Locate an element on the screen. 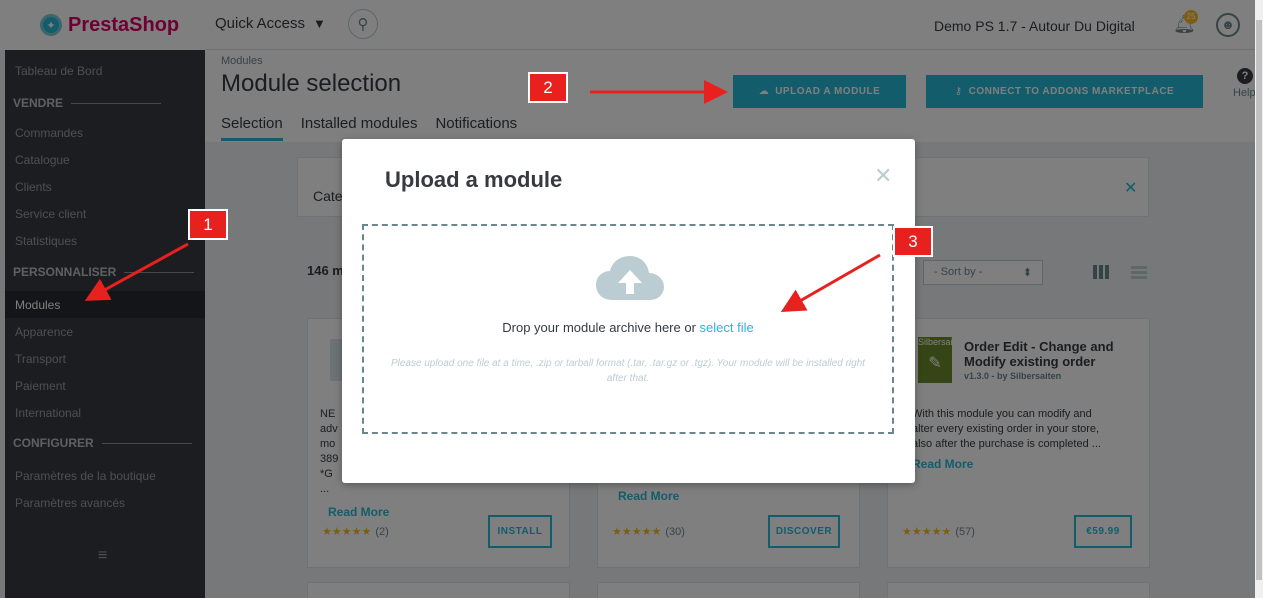 The image size is (1263, 598). modal-title: Upload a module is located at coordinates (474, 179).